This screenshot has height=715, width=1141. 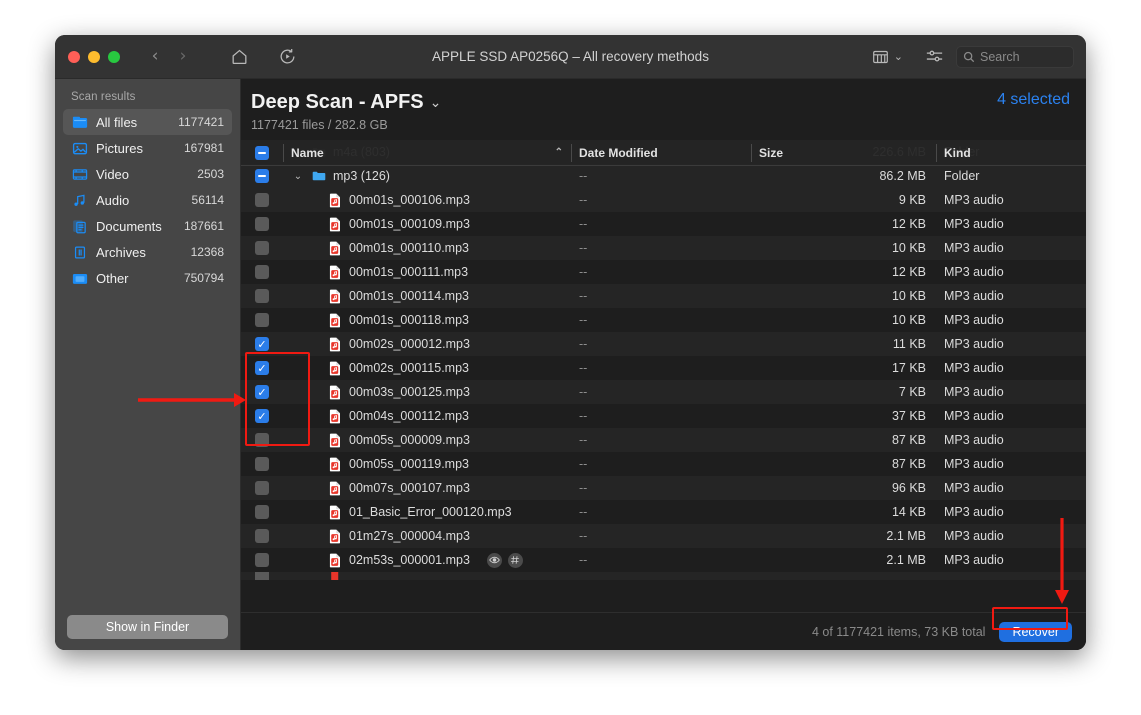 What do you see at coordinates (908, 464) in the screenshot?
I see `row-size: 87 KB` at bounding box center [908, 464].